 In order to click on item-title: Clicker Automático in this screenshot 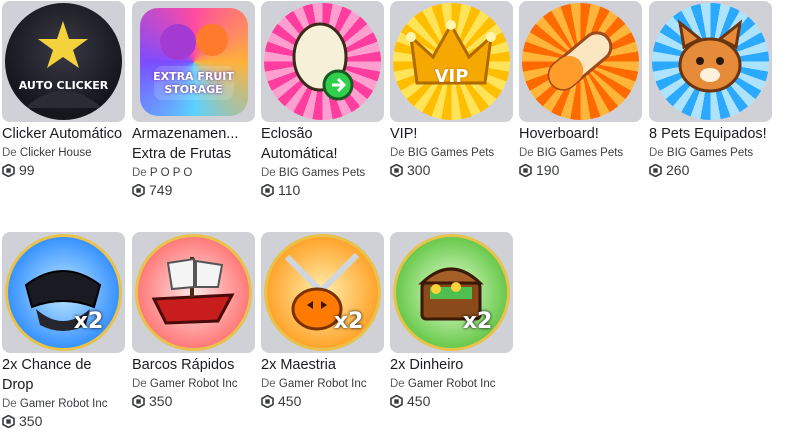, I will do `click(63, 134)`.